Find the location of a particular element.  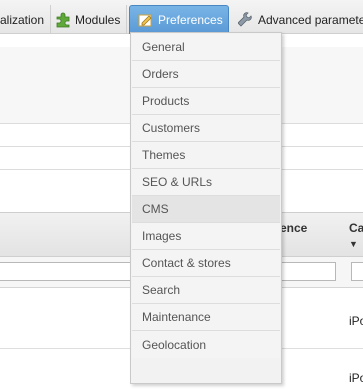

menu-item-themes: Themes is located at coordinates (206, 155).